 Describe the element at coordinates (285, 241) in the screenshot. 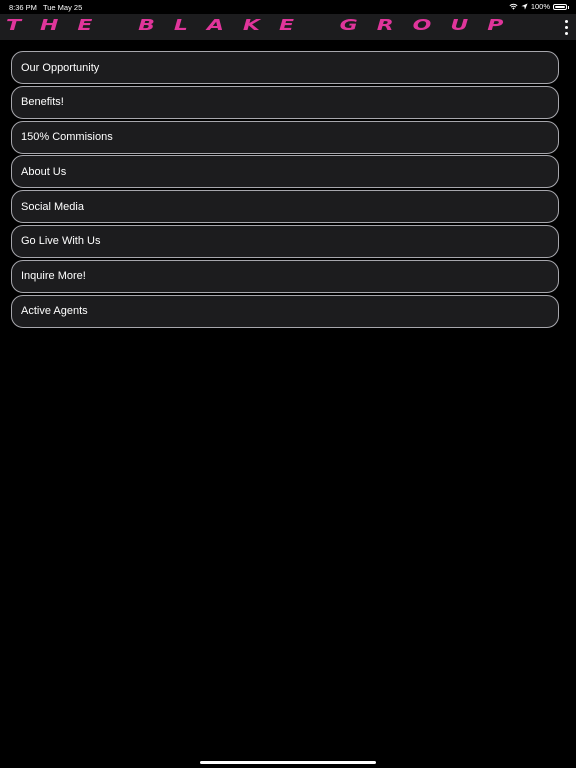

I see `menu-item-go-live: Go Live With Us` at that location.